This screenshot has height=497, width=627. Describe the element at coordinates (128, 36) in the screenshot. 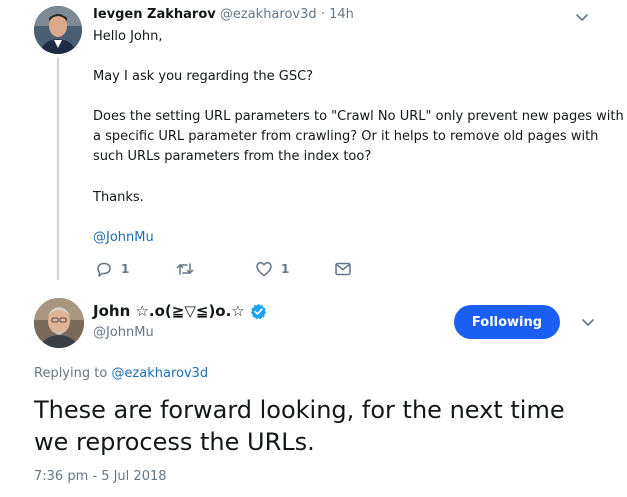

I see `parent-greeting: Hello John,` at that location.